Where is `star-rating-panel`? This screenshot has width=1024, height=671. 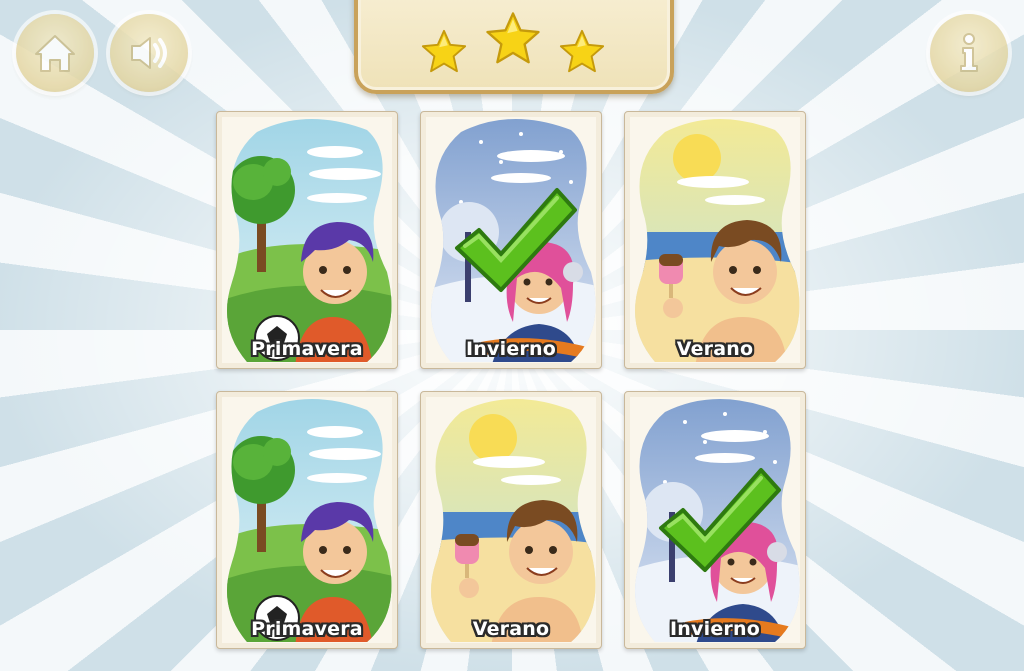 star-rating-panel is located at coordinates (514, 47).